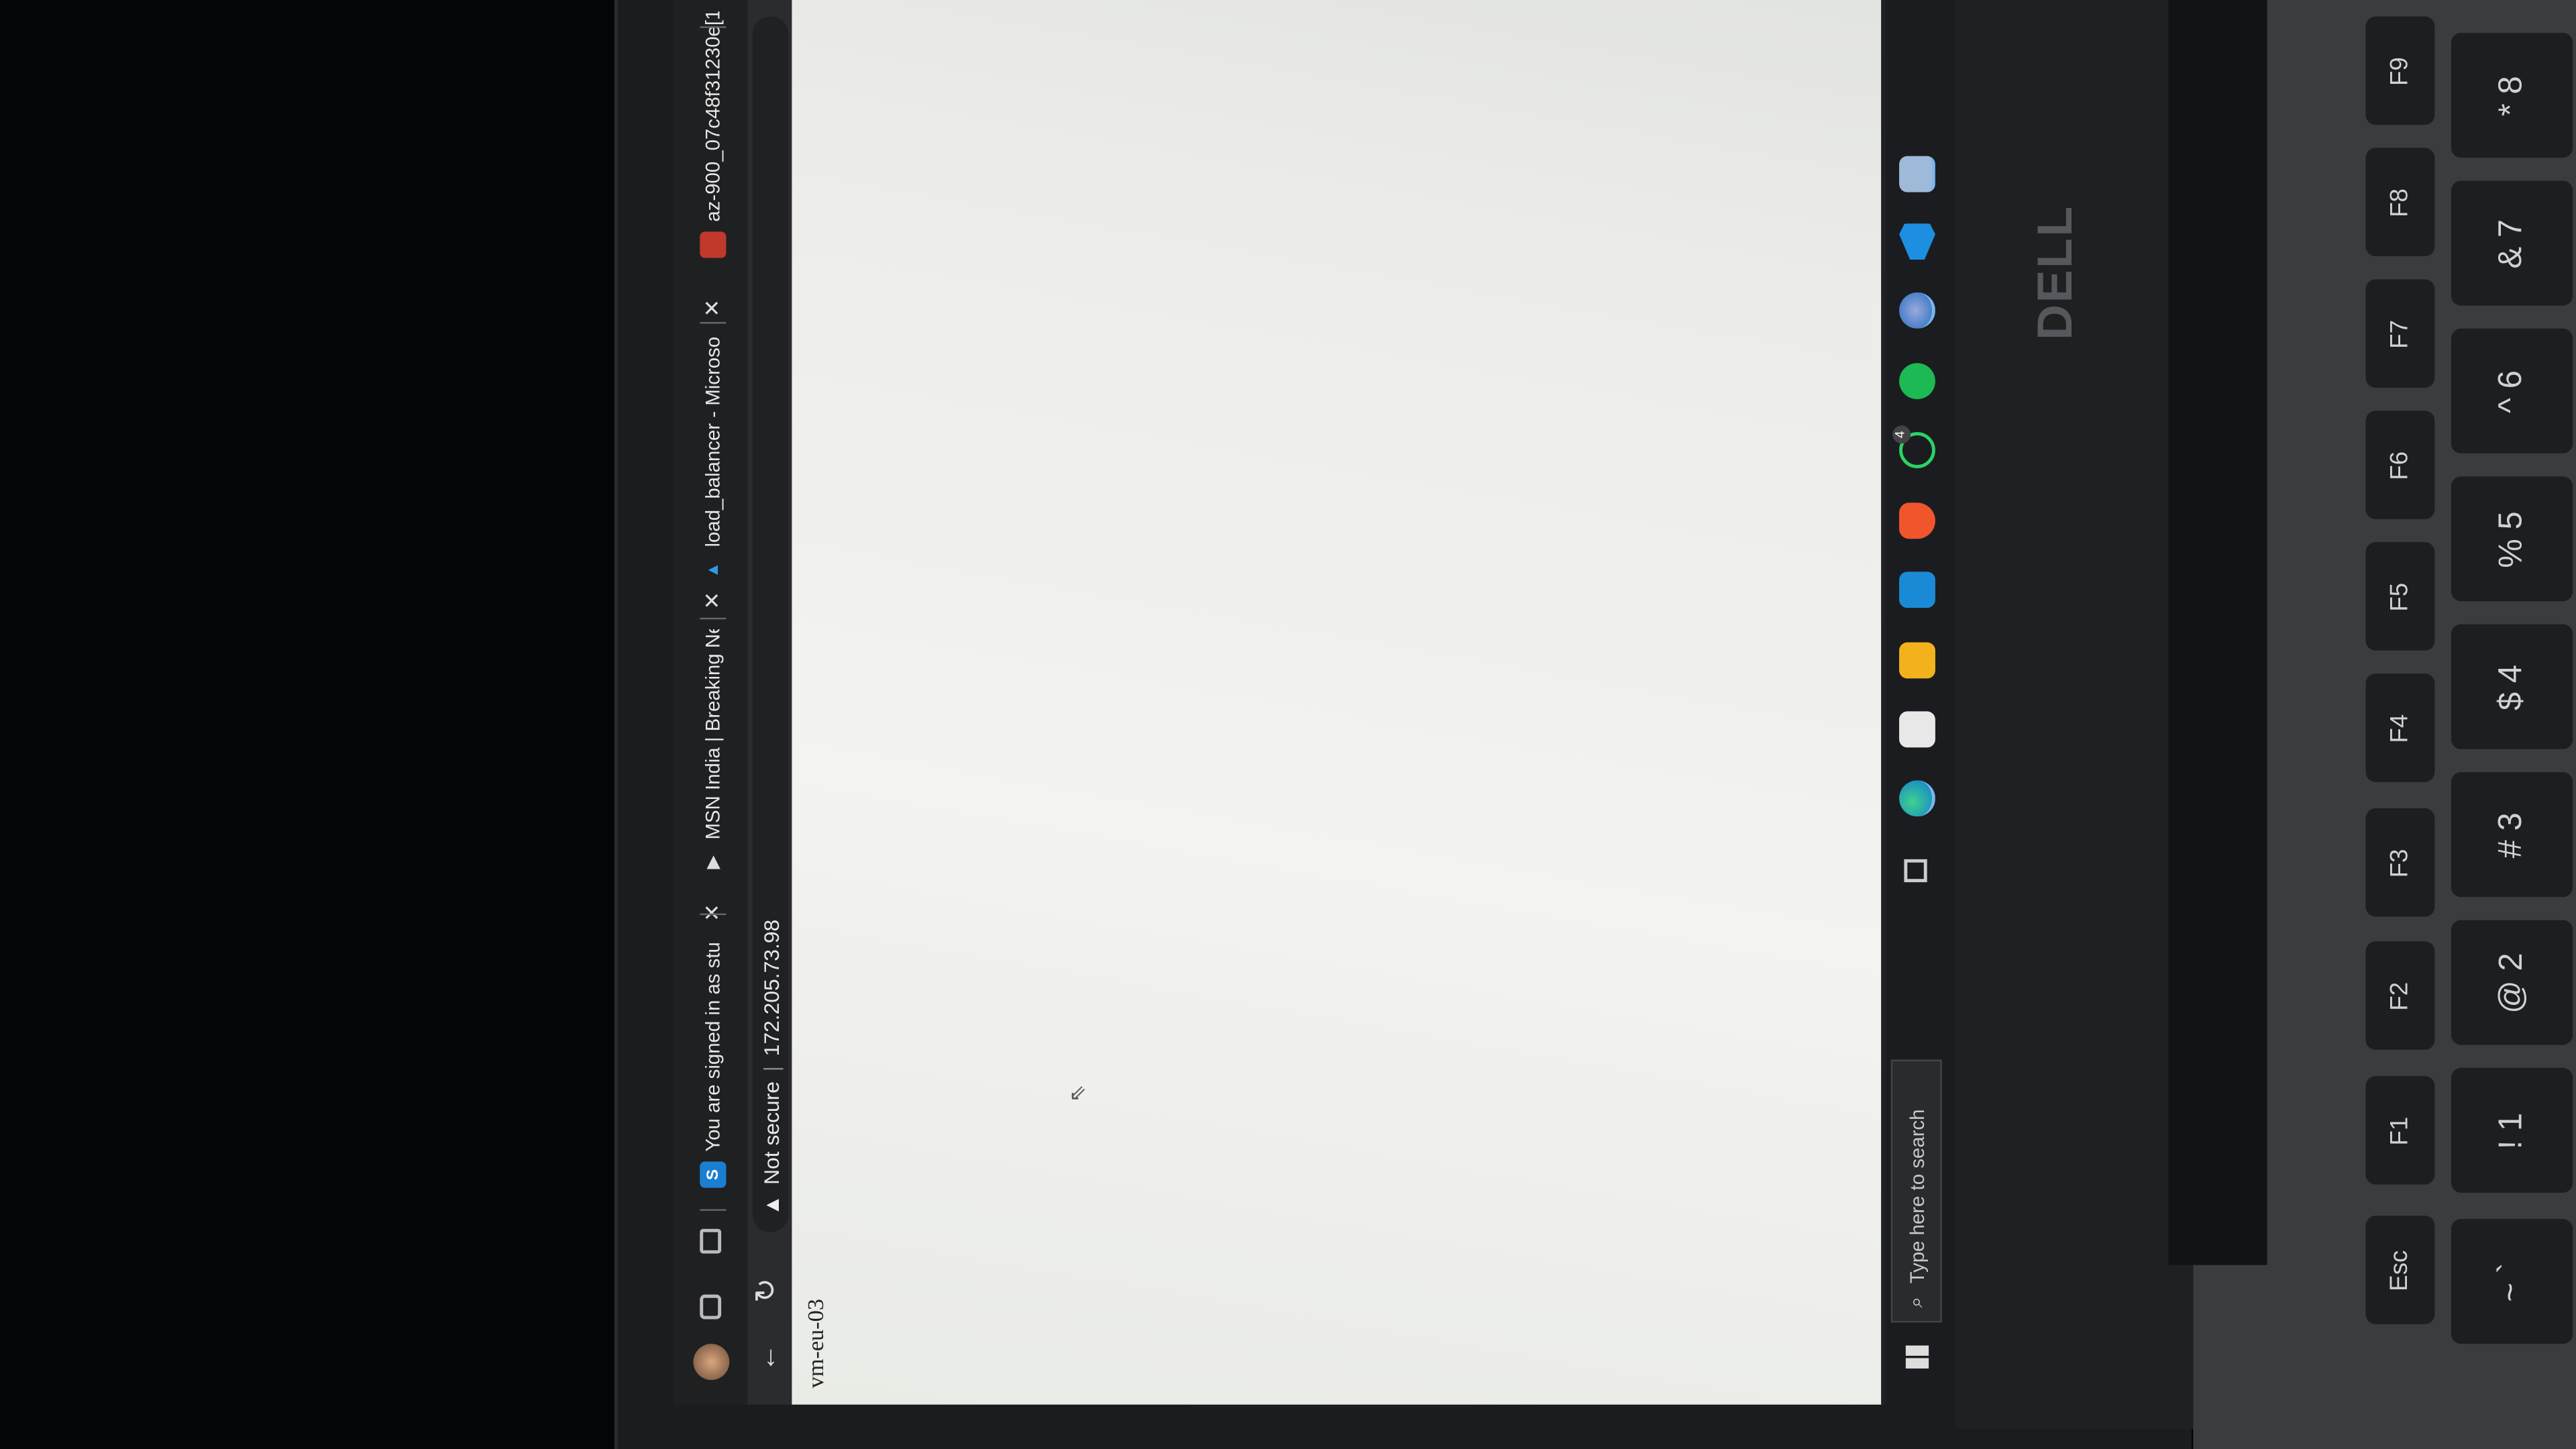 This screenshot has width=2576, height=1449. I want to click on spotify-icon, so click(1917, 381).